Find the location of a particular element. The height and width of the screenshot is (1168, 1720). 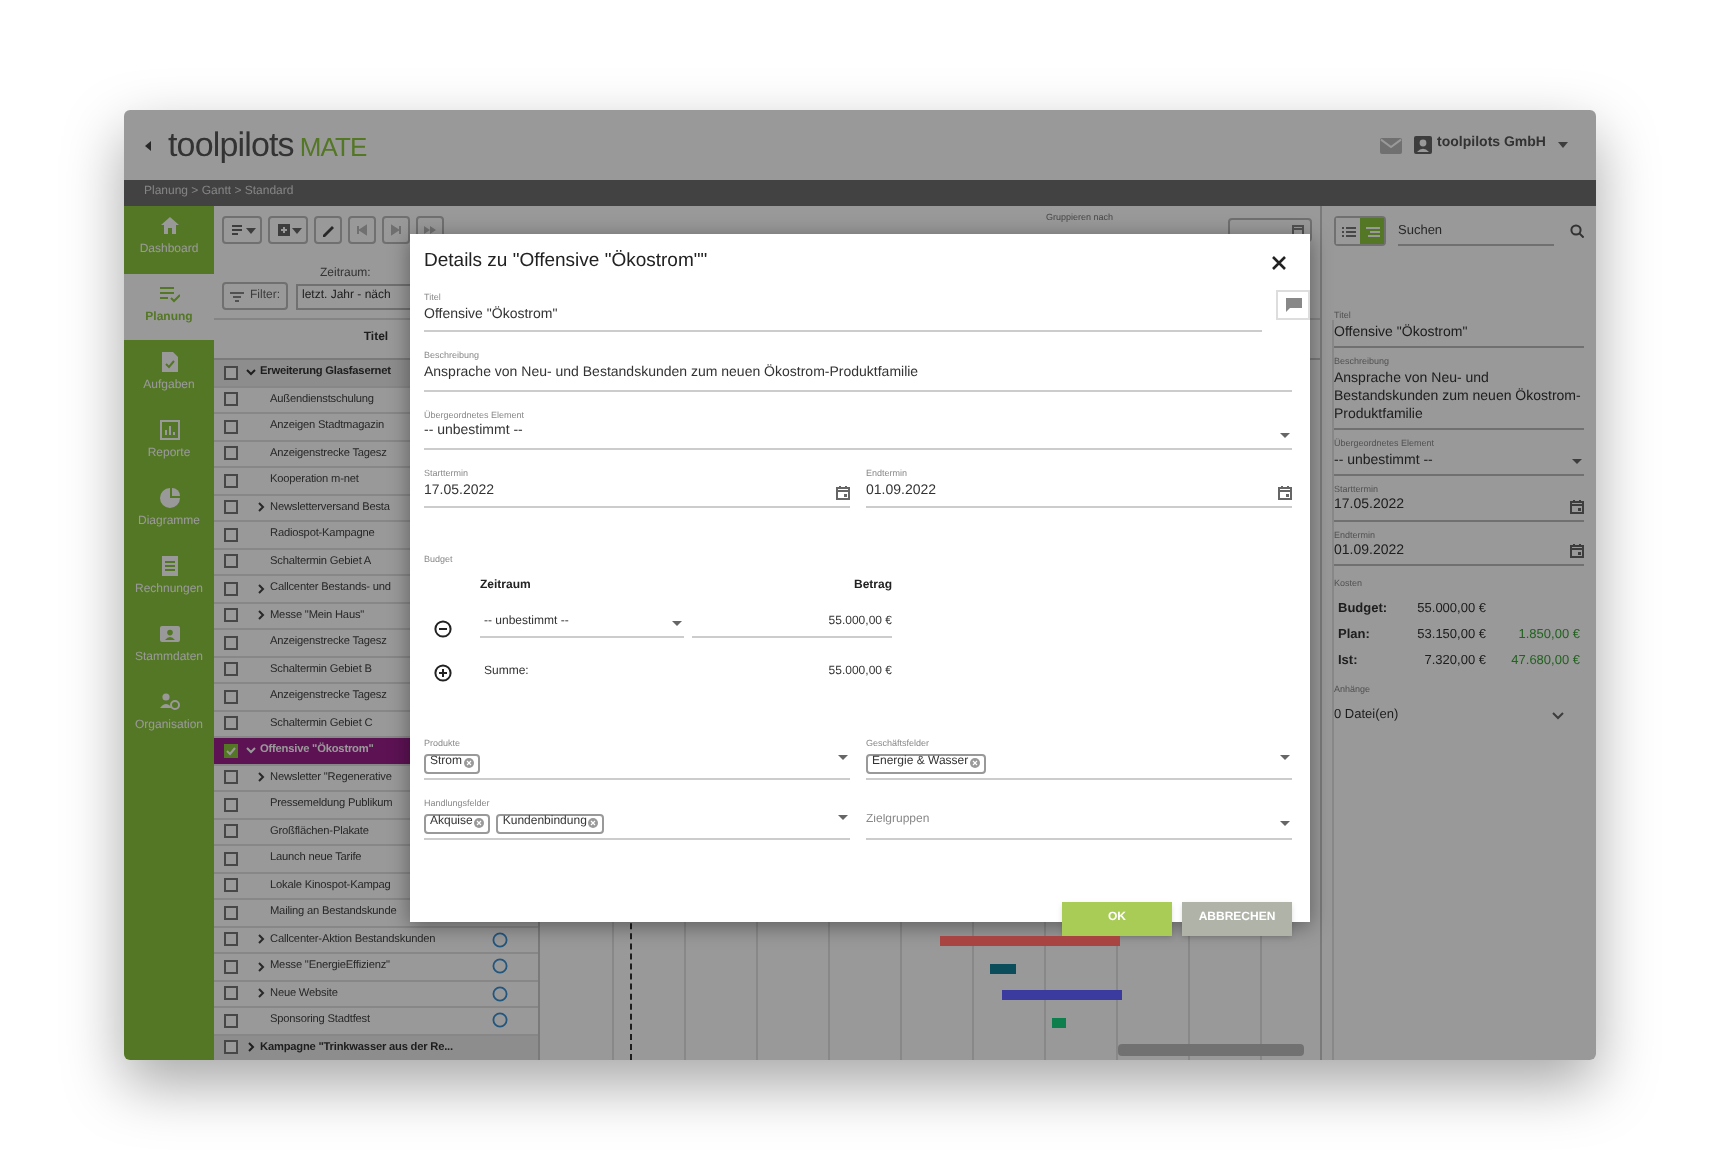

dialog-title: Details zu "Offensive "Ökostrom"" is located at coordinates (566, 262).